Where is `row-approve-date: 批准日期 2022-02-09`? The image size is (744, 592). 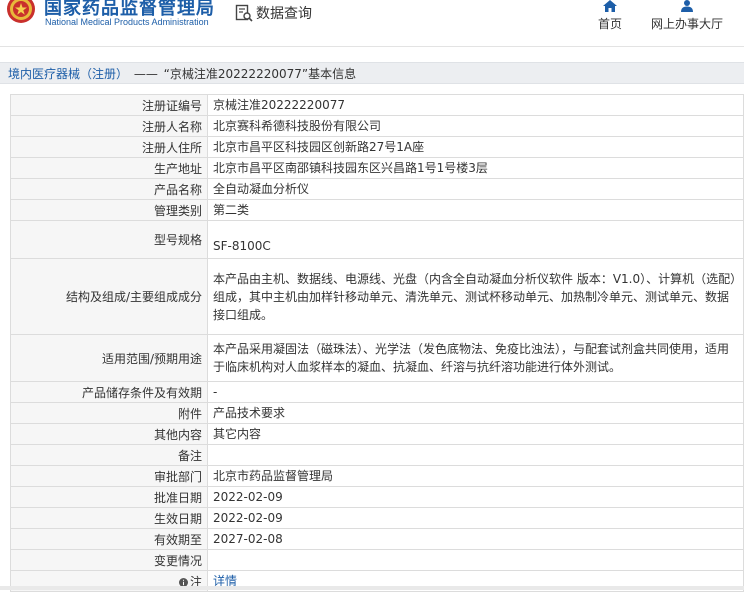 row-approve-date: 批准日期 2022-02-09 is located at coordinates (377, 497).